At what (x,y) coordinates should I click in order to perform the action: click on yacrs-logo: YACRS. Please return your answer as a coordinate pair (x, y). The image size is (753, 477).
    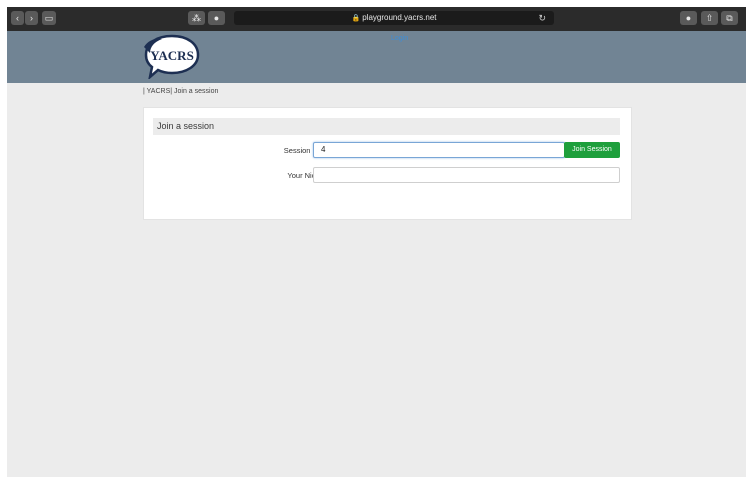
    Looking at the image, I should click on (171, 56).